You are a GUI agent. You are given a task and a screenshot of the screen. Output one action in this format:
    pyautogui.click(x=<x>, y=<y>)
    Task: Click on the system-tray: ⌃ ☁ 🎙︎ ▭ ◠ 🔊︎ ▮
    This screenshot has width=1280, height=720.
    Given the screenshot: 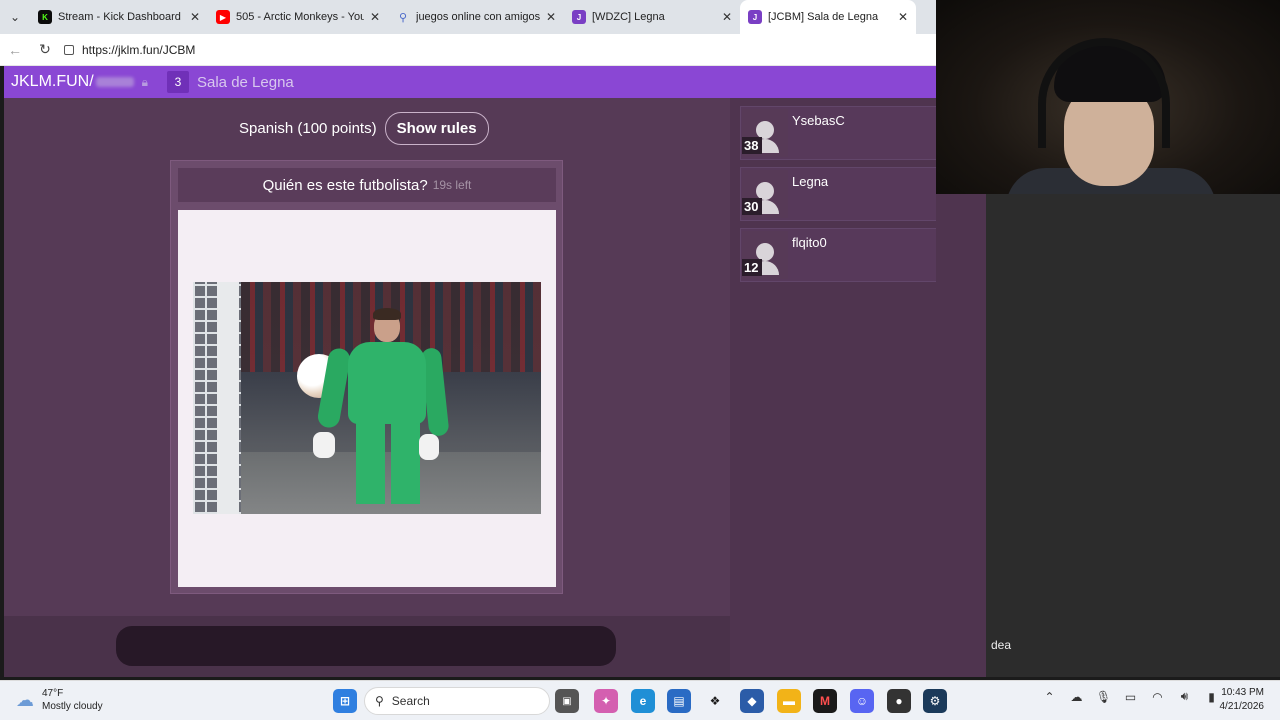 What is the action you would take?
    pyautogui.click(x=1130, y=696)
    